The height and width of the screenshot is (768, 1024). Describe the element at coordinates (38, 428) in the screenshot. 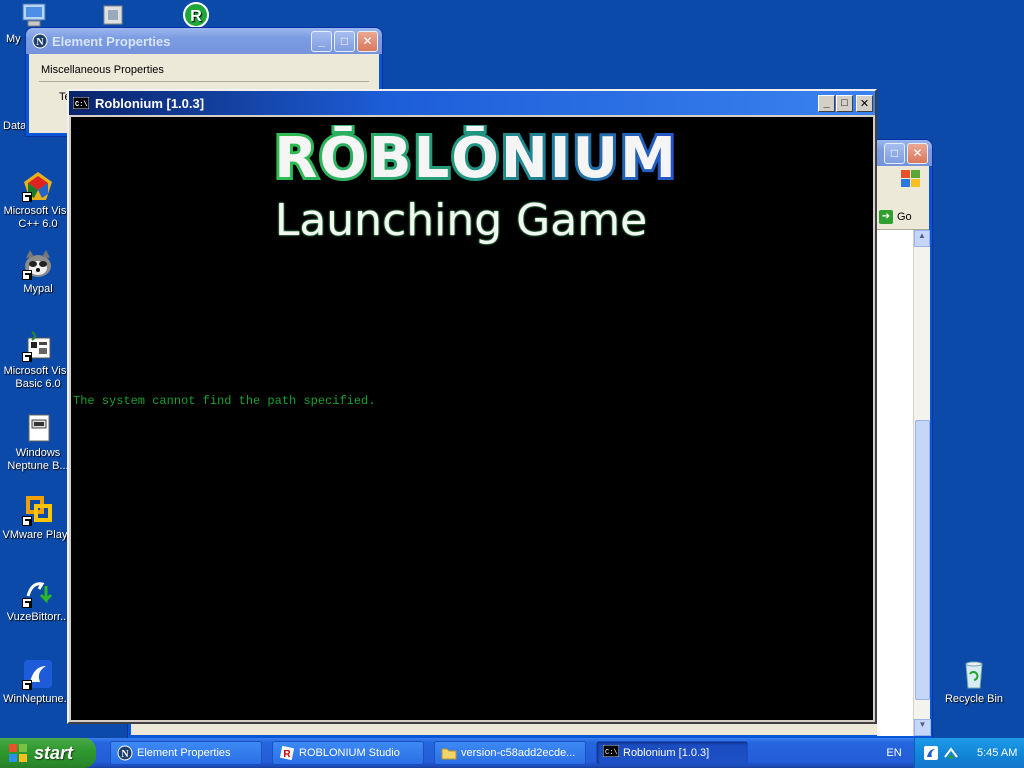

I see `windows-neptune-icon` at that location.